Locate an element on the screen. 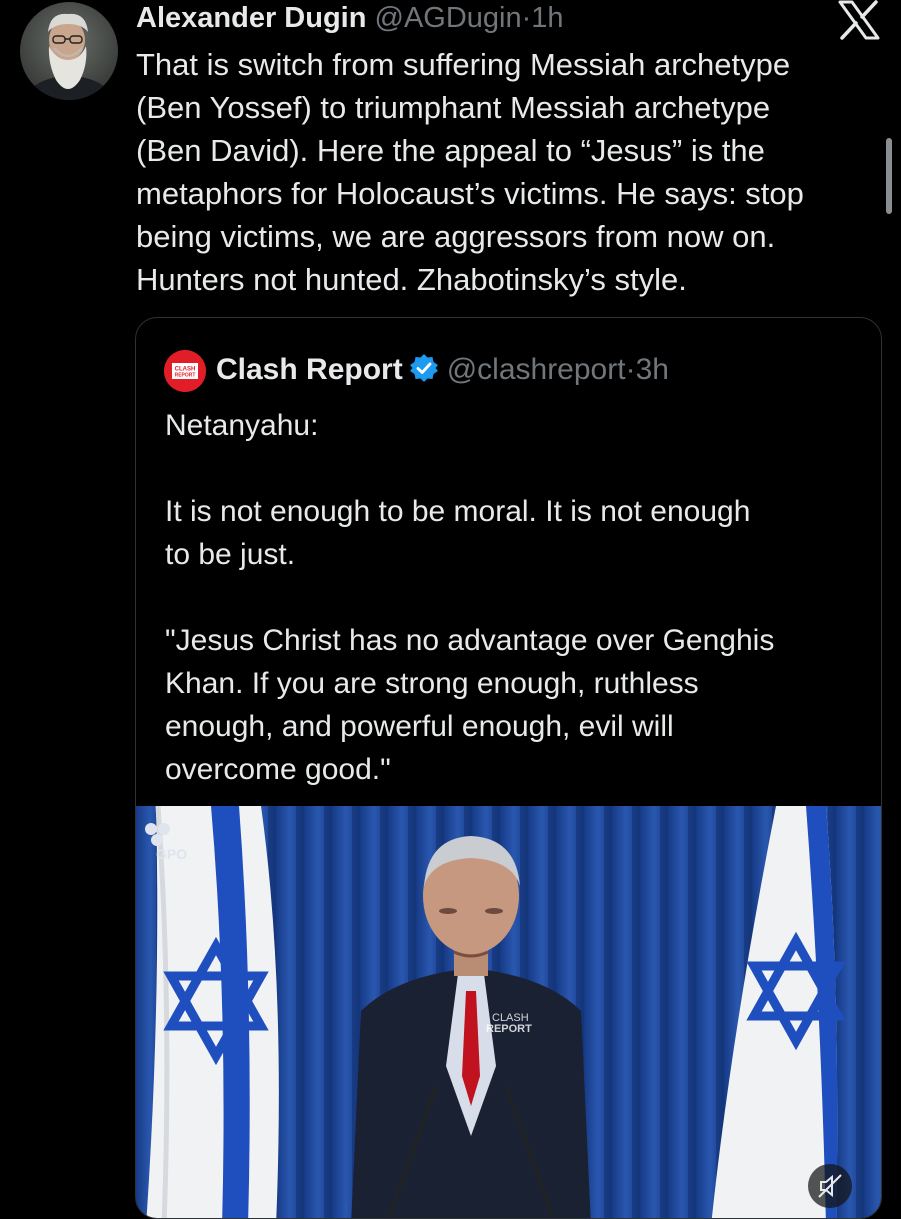  israel-flag-left is located at coordinates (212, 1012).